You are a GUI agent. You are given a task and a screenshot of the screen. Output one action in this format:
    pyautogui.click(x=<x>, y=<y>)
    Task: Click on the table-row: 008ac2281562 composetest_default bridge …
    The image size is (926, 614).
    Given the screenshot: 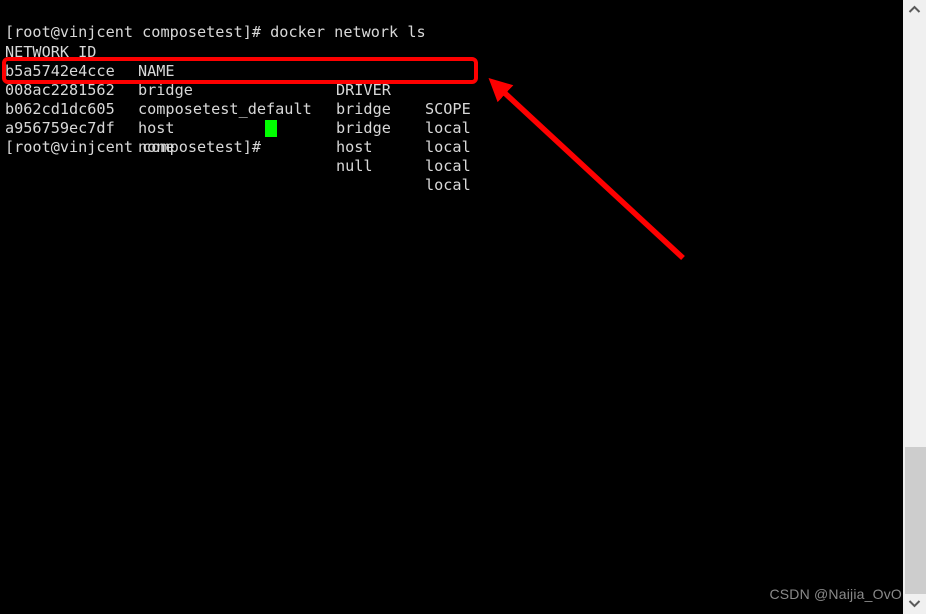 What is the action you would take?
    pyautogui.click(x=451, y=109)
    